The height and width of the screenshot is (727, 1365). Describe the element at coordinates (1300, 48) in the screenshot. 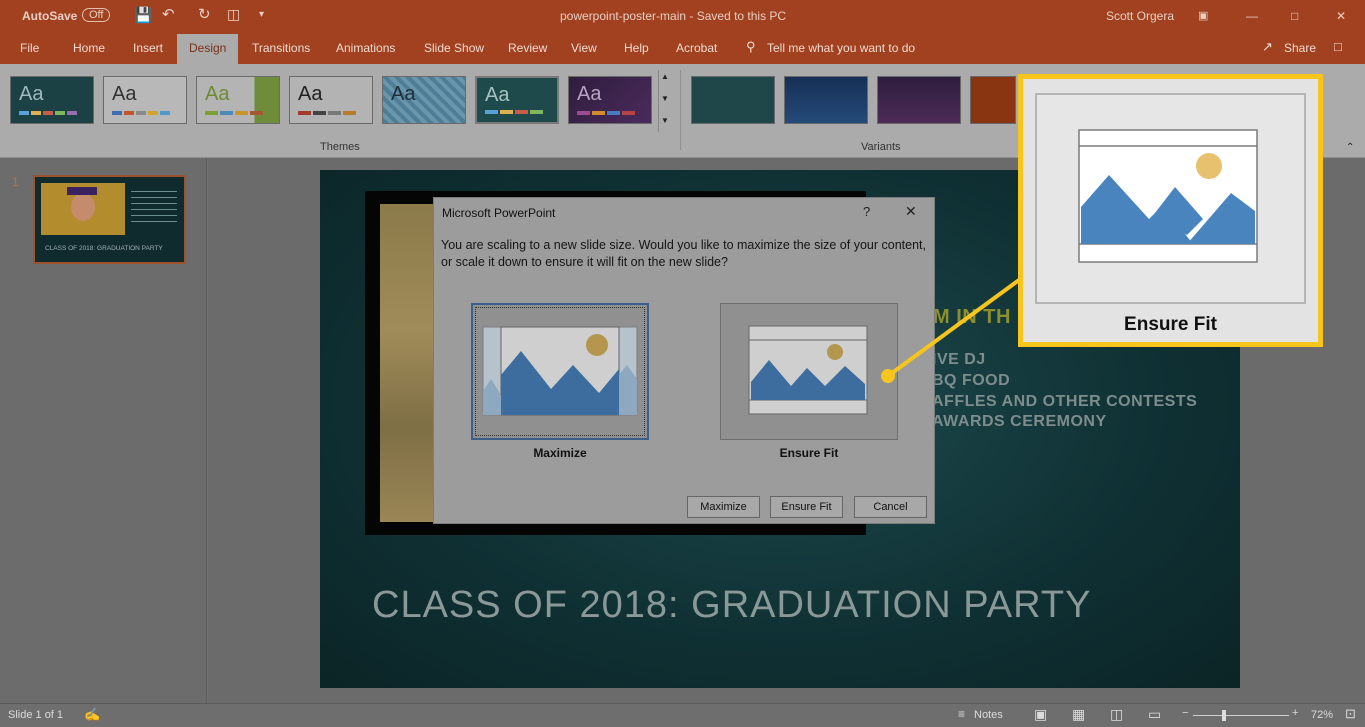

I see `share-button: Share` at that location.